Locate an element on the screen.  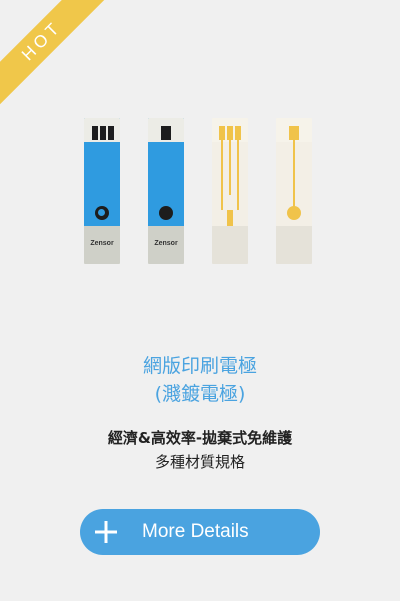
electrode-strip-blue-2: Zensor is located at coordinates (166, 191).